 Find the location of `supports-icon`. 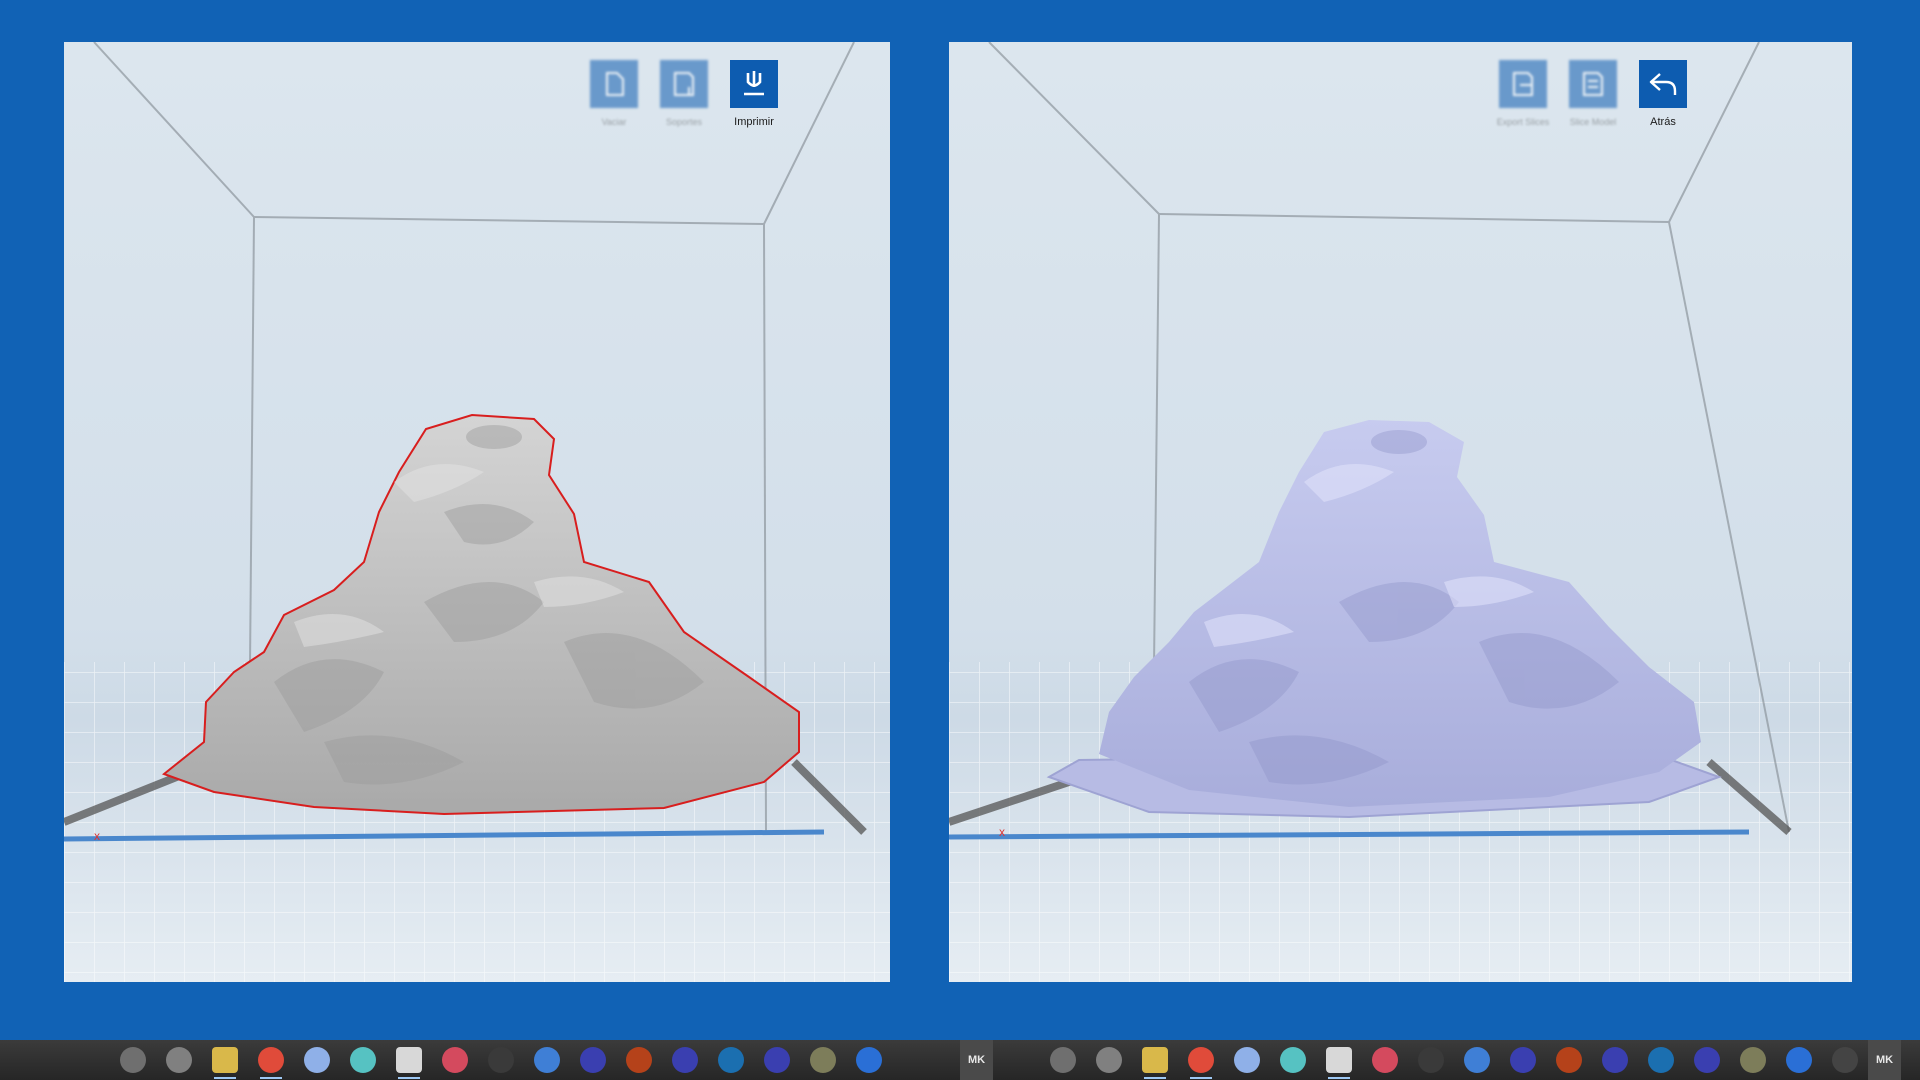

supports-icon is located at coordinates (684, 84).